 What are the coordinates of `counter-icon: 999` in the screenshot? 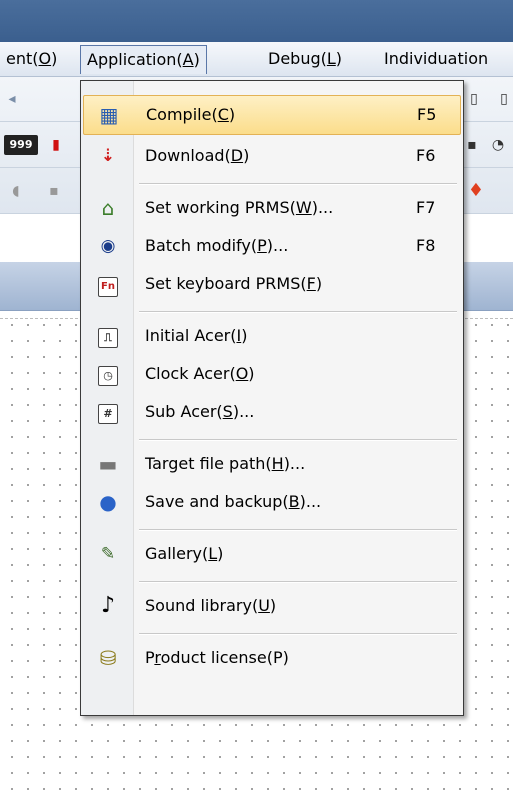 It's located at (21, 145).